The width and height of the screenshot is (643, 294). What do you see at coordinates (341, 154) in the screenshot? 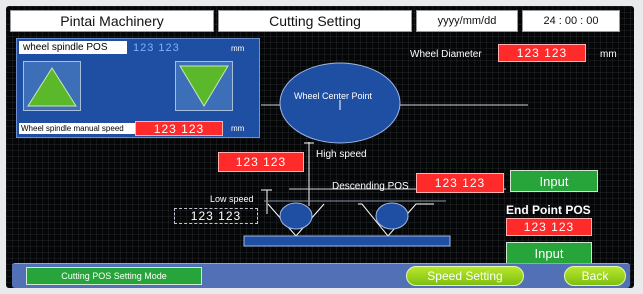
I see `high-speed-label: High speed` at bounding box center [341, 154].